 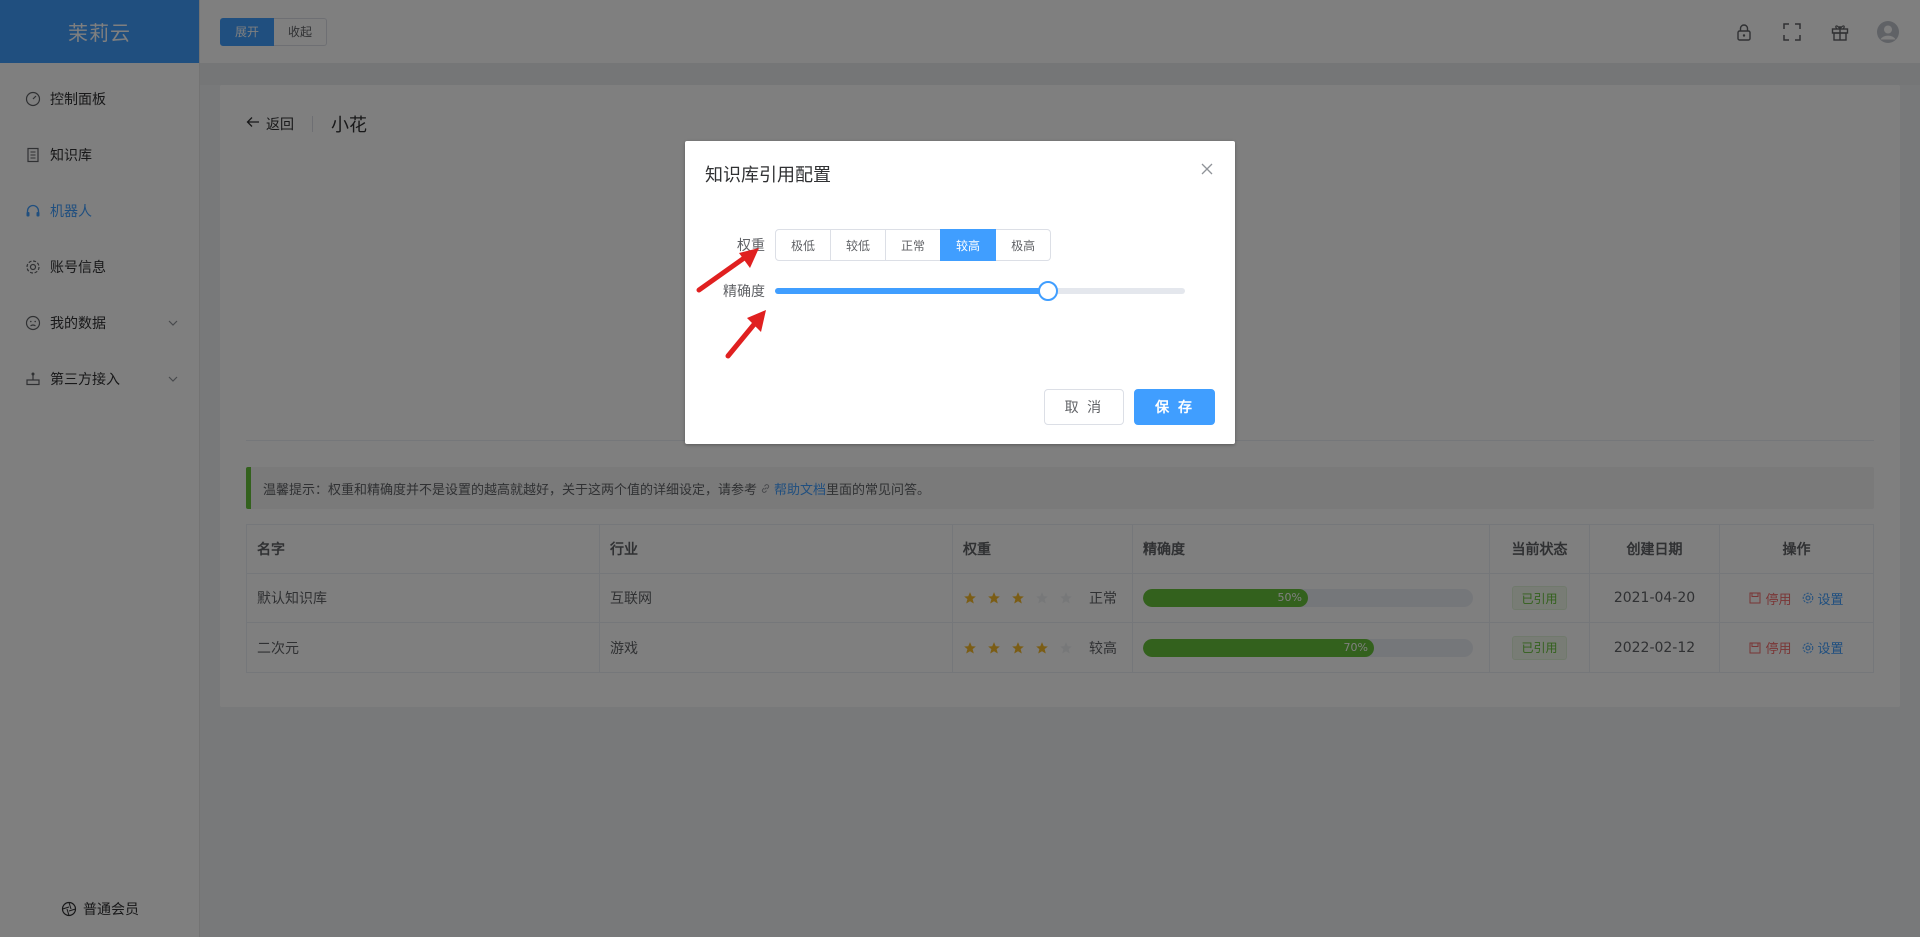 I want to click on weight-radio-group: 极低 较低 正常 较高 极高, so click(x=913, y=245).